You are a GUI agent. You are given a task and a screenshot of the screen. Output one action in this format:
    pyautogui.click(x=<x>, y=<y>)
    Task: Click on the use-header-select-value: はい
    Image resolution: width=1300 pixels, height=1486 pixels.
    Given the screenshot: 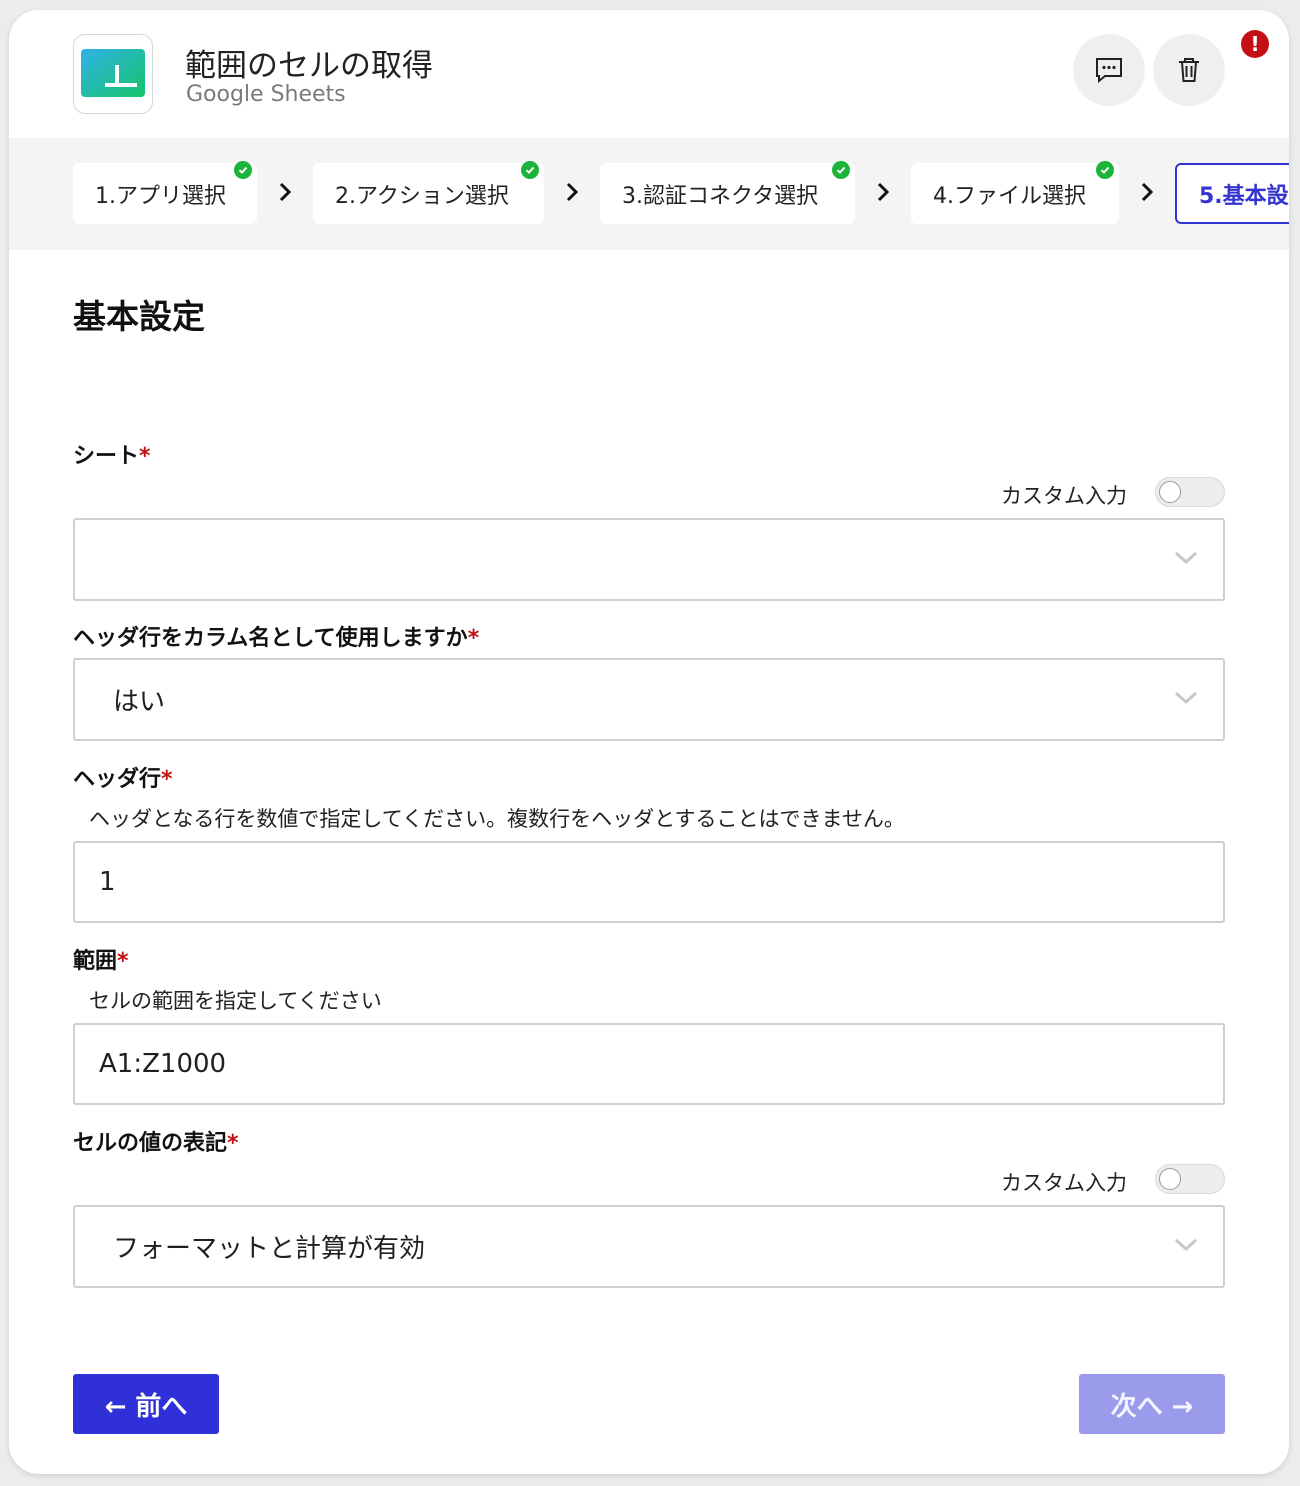 What is the action you would take?
    pyautogui.click(x=139, y=702)
    